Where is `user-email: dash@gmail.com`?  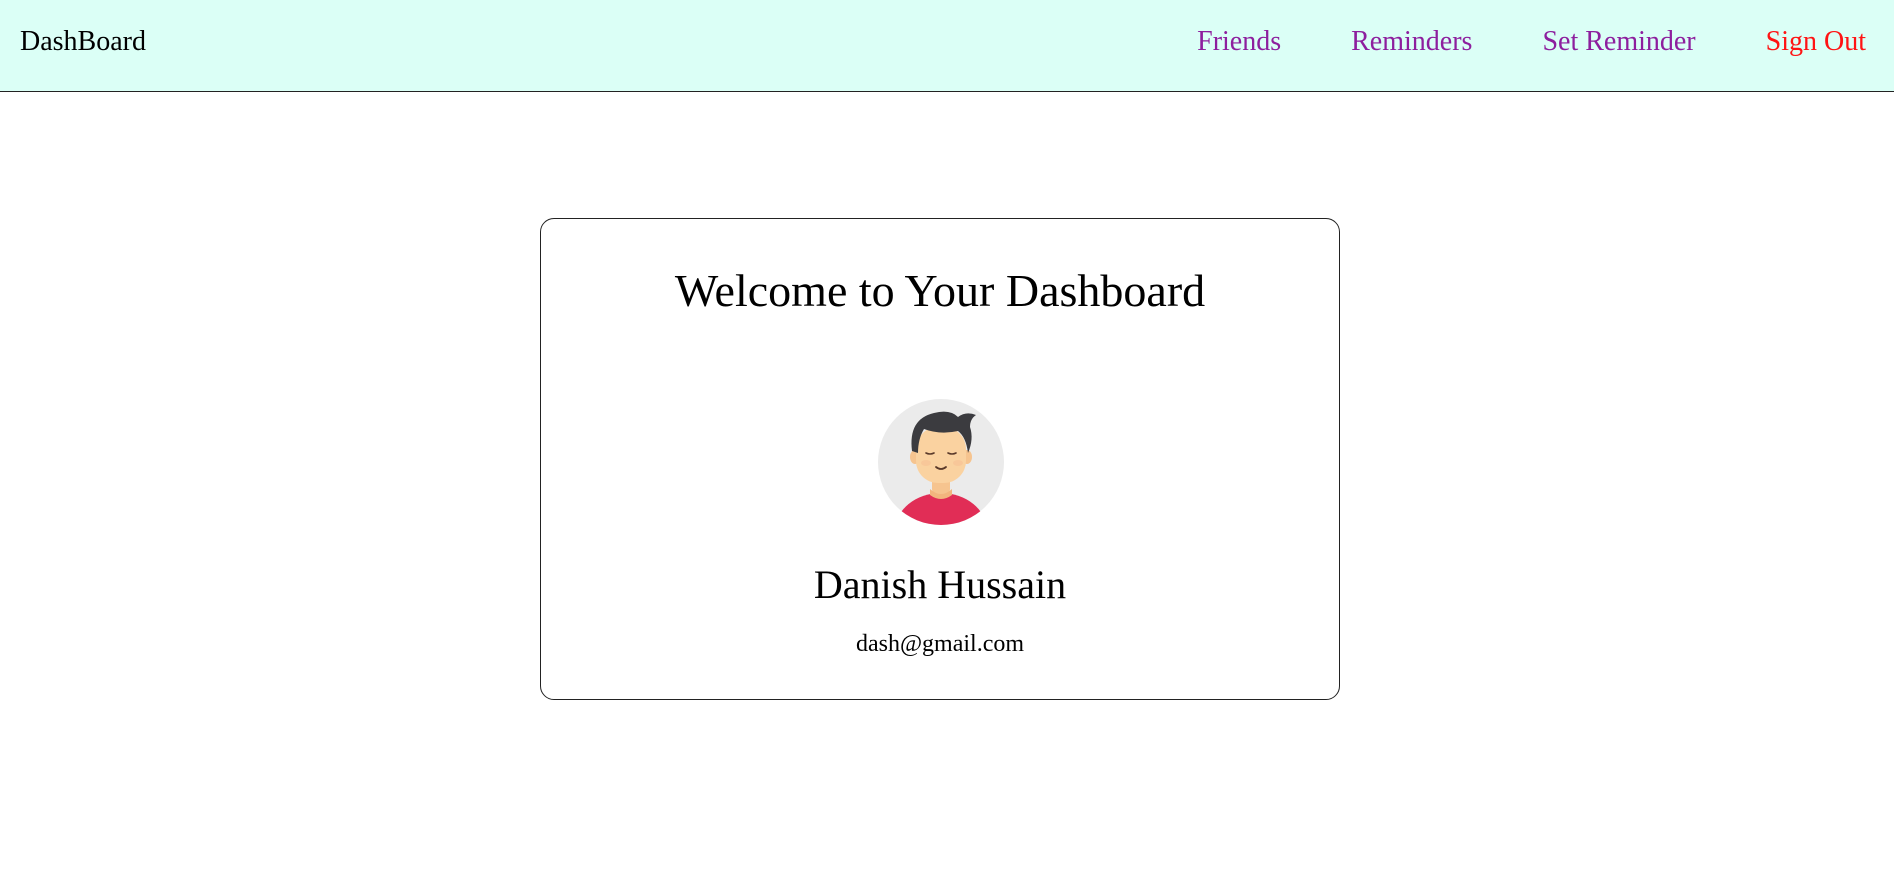
user-email: dash@gmail.com is located at coordinates (940, 644).